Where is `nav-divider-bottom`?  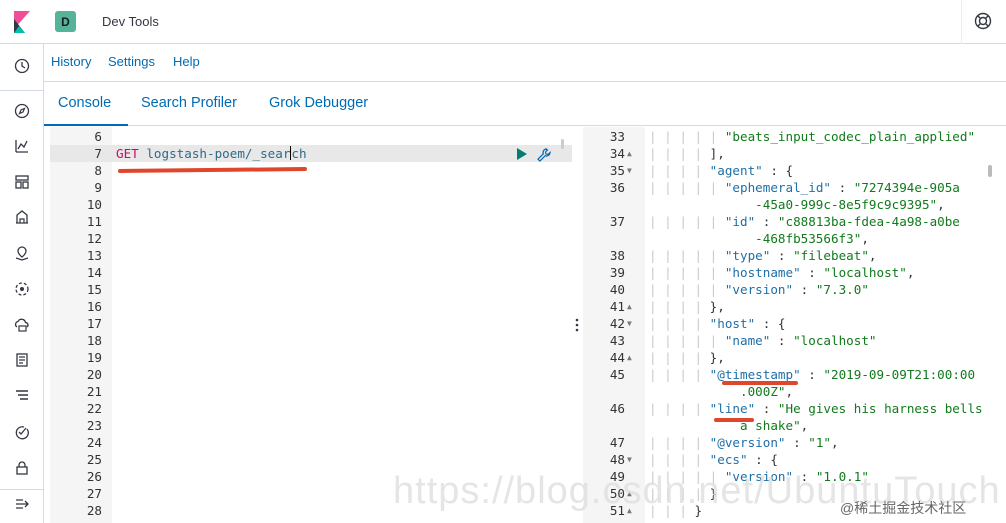
nav-divider-bottom is located at coordinates (22, 489).